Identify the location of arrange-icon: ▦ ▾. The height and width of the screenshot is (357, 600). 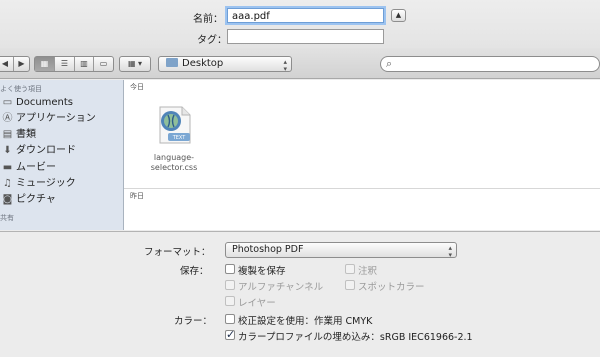
(135, 63).